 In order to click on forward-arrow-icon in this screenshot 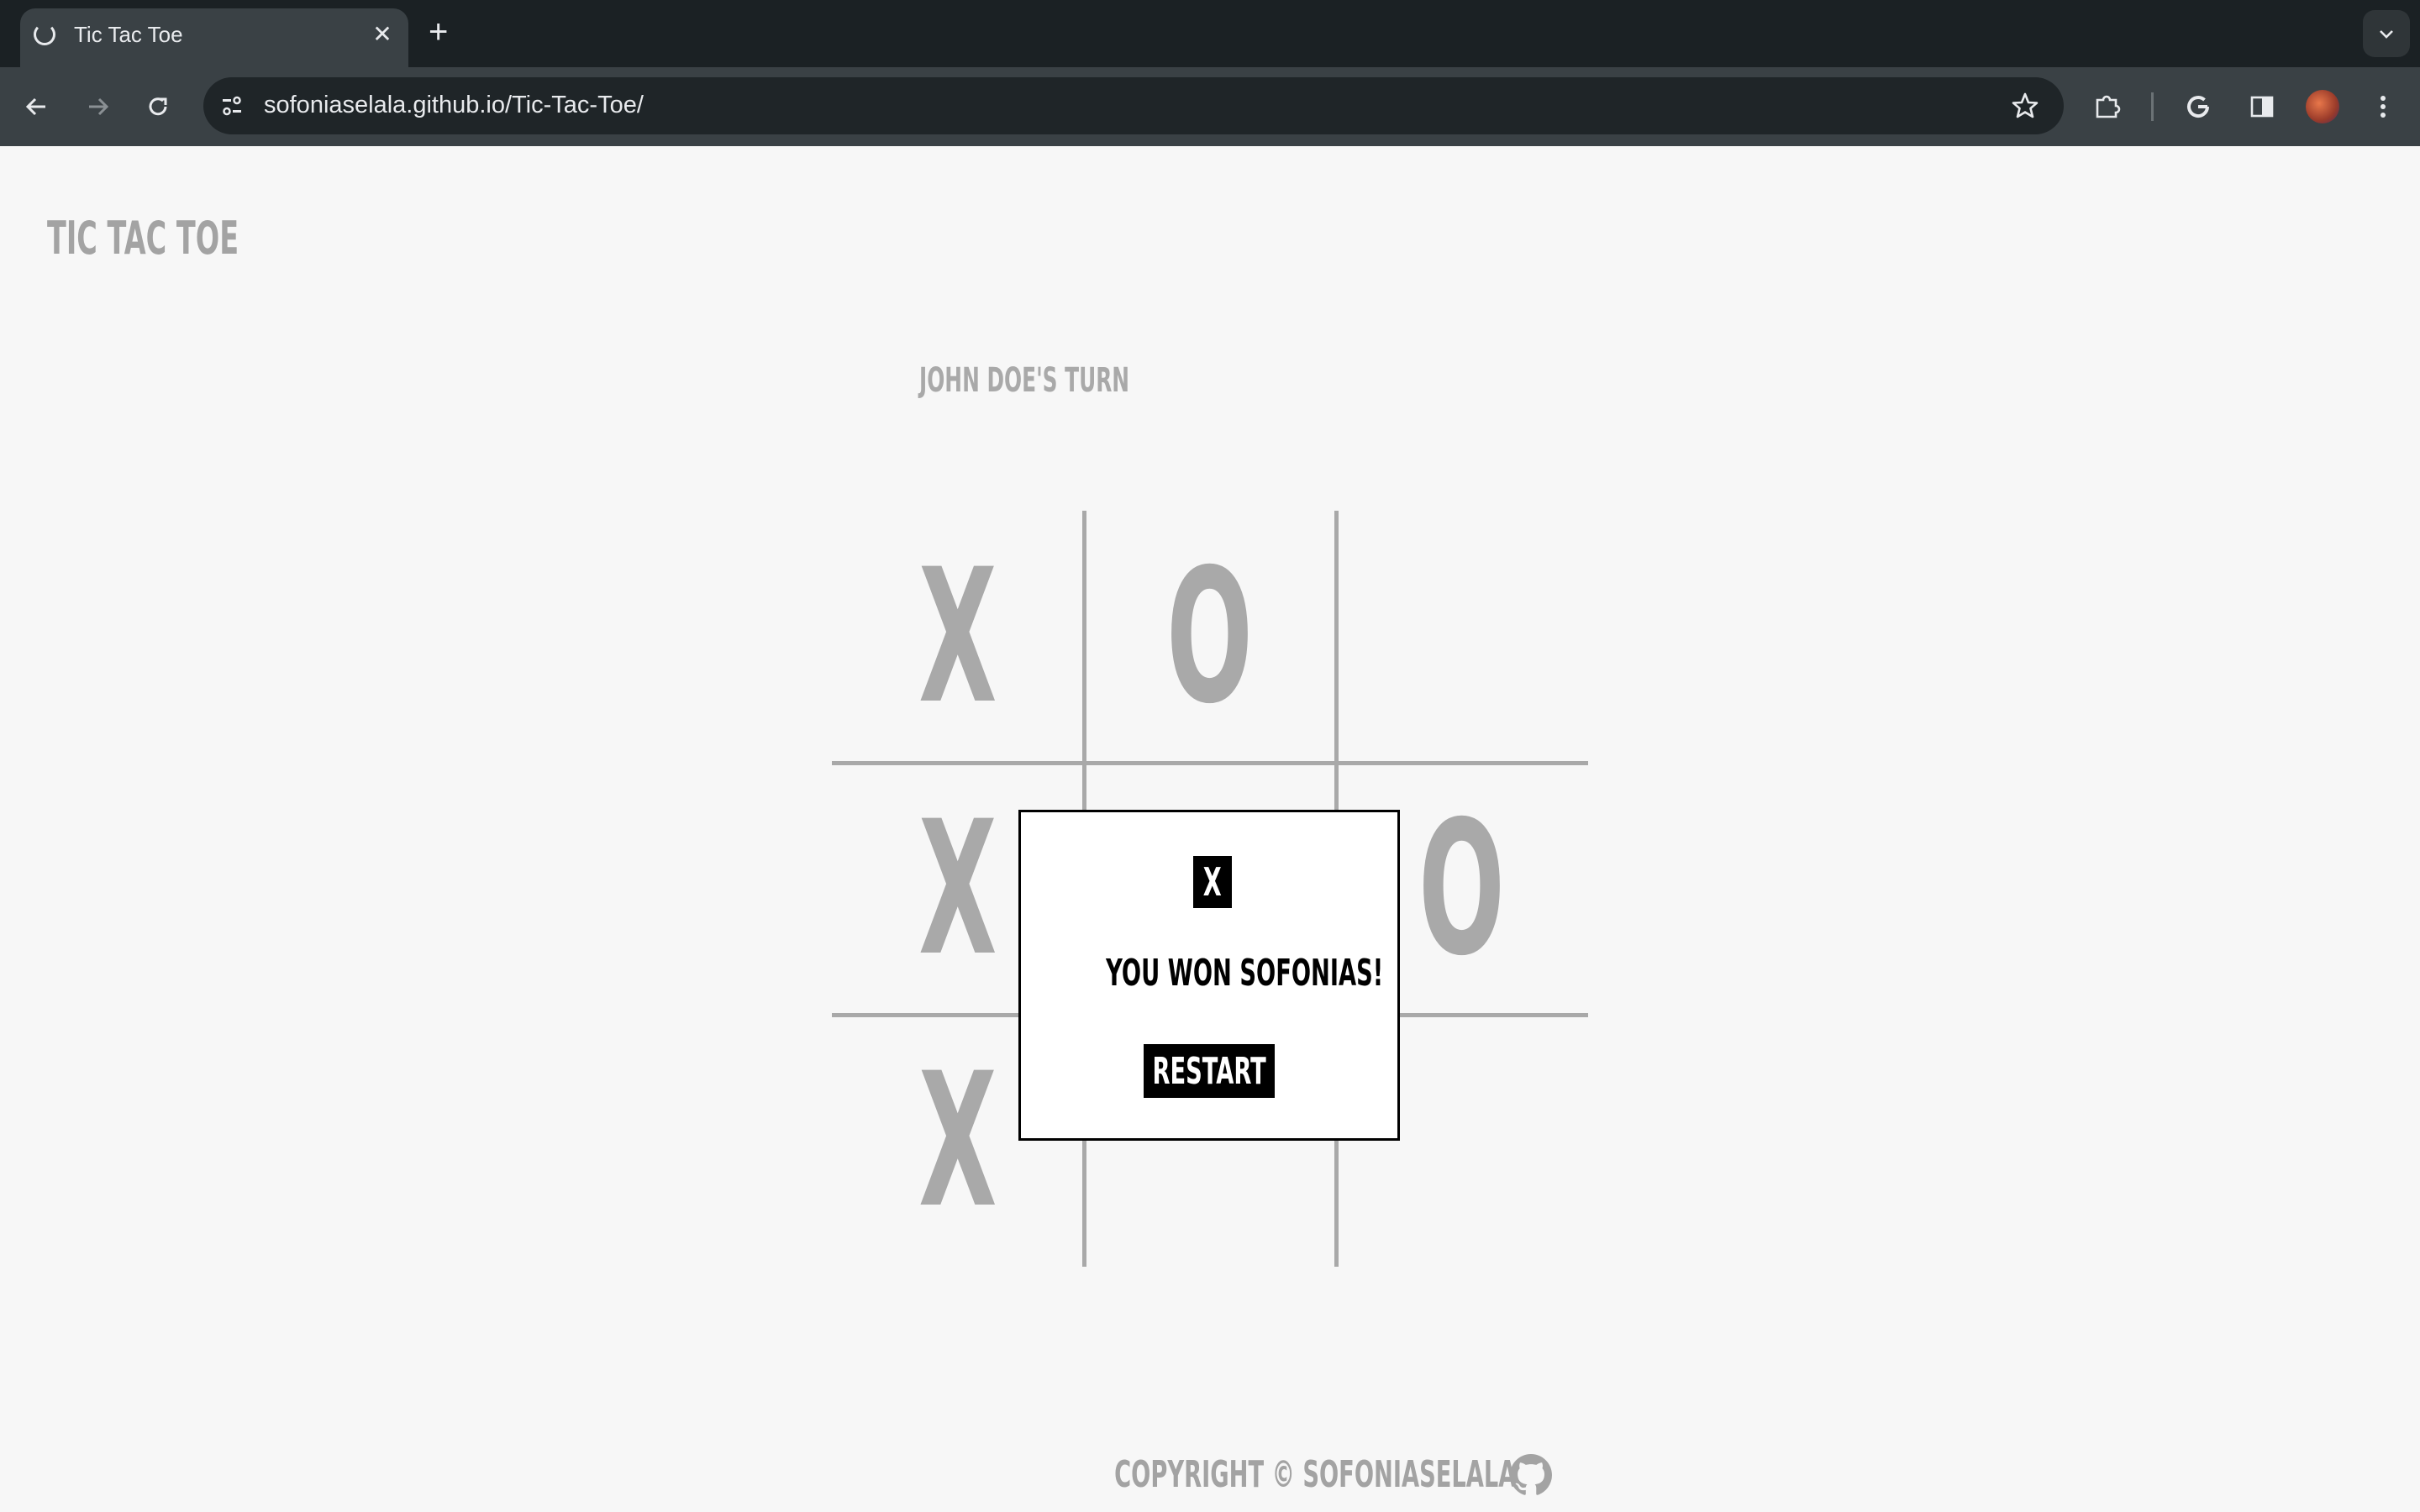, I will do `click(97, 106)`.